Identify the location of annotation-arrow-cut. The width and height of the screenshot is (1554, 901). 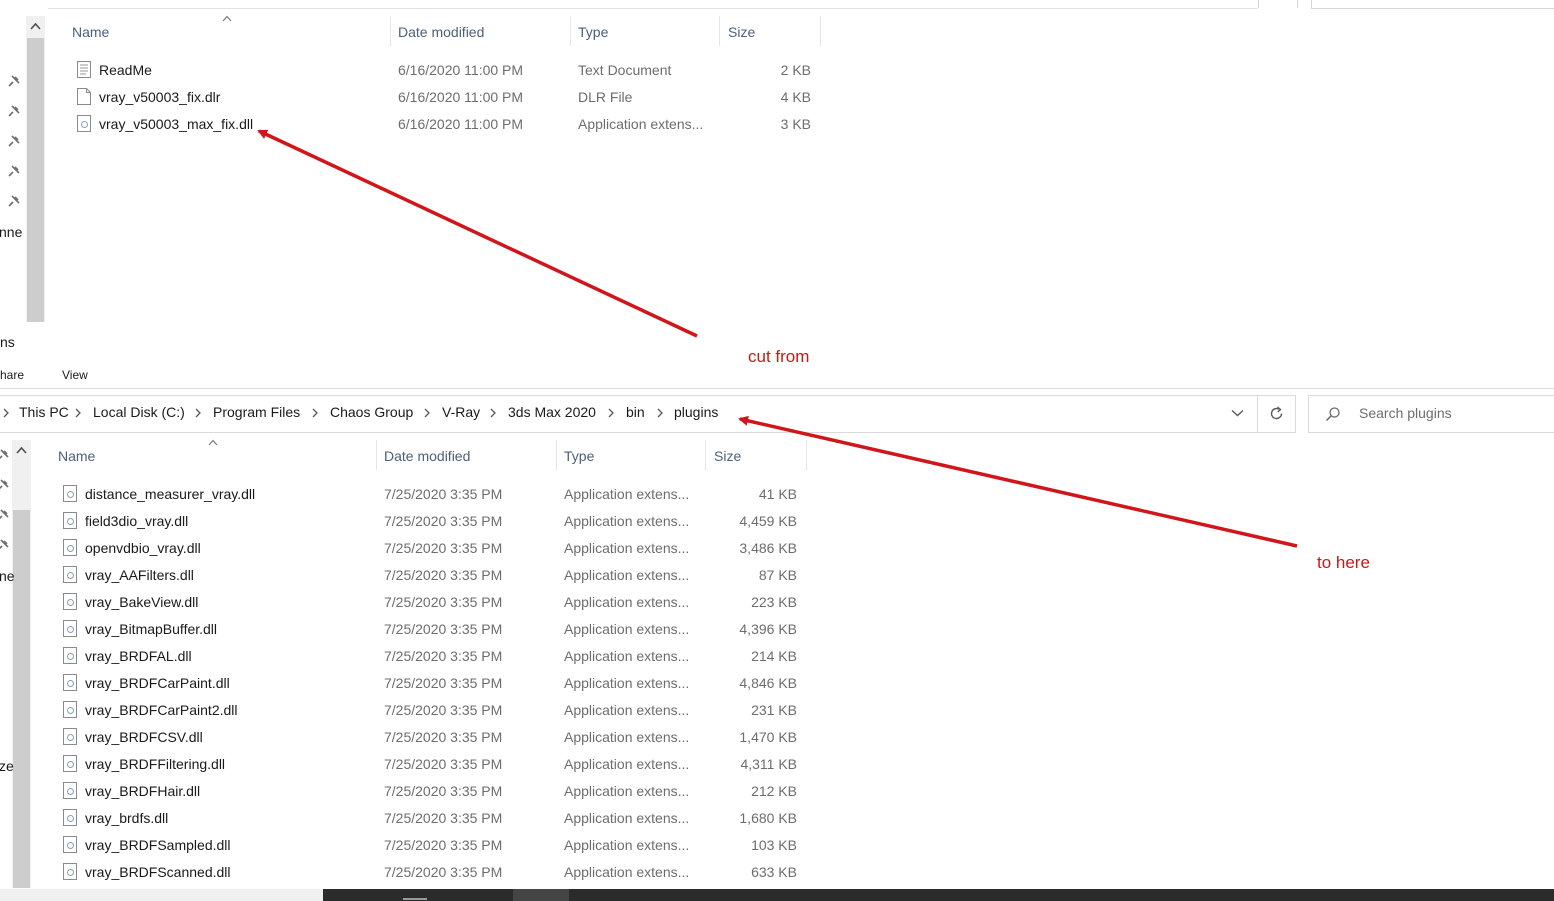
(477, 233).